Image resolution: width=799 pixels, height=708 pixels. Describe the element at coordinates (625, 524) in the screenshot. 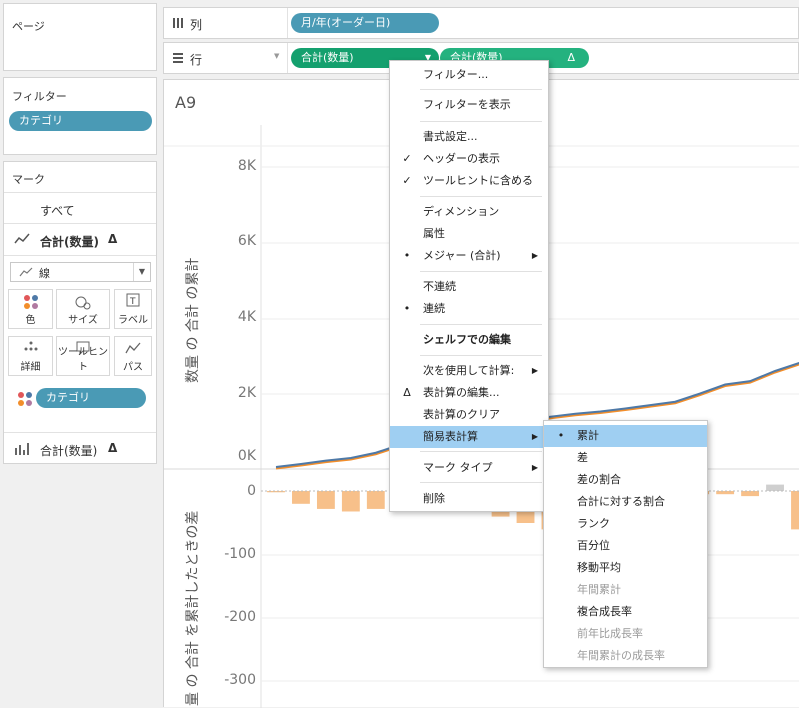

I see `submenu-item-rank: ランク` at that location.